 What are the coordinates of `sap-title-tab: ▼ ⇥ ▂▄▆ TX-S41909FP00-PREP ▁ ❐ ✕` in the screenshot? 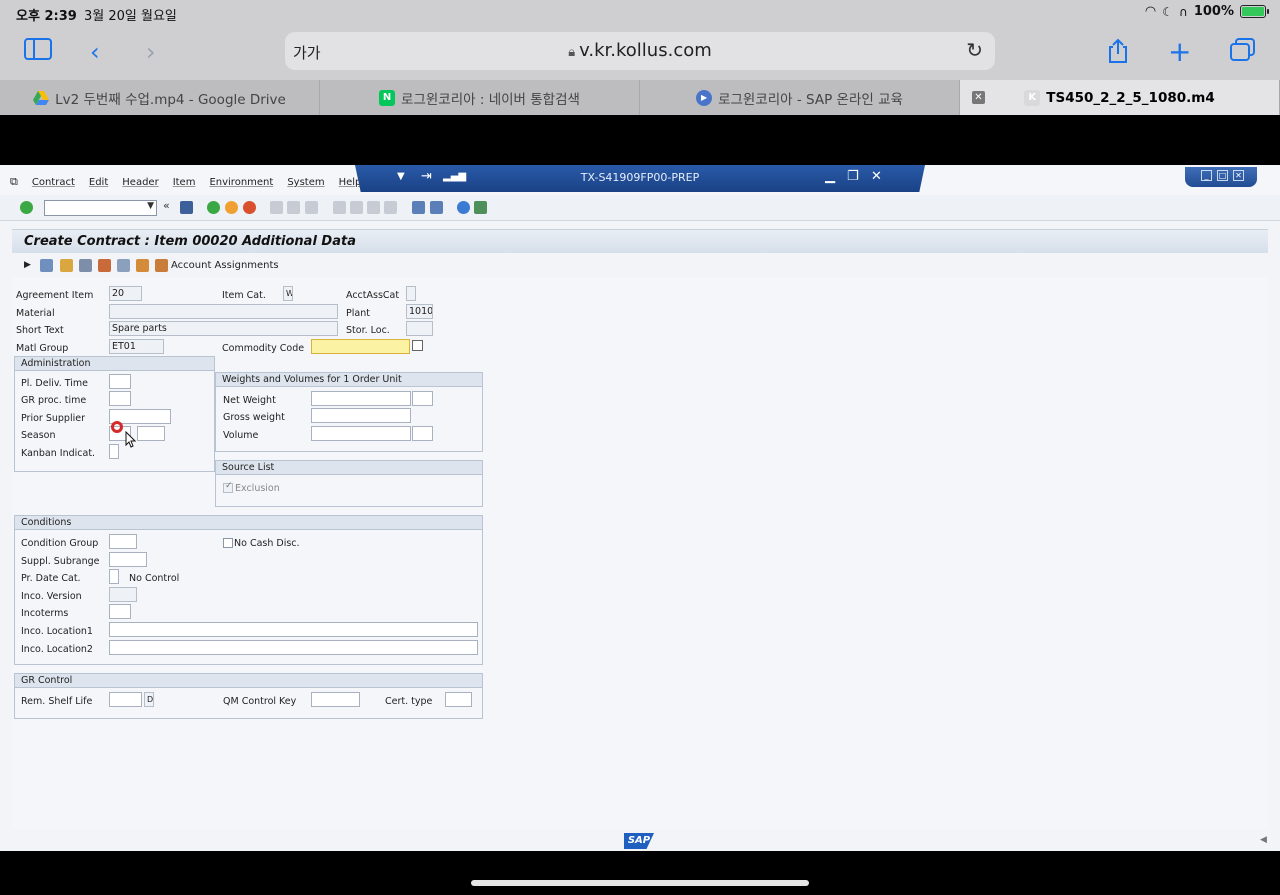 It's located at (640, 178).